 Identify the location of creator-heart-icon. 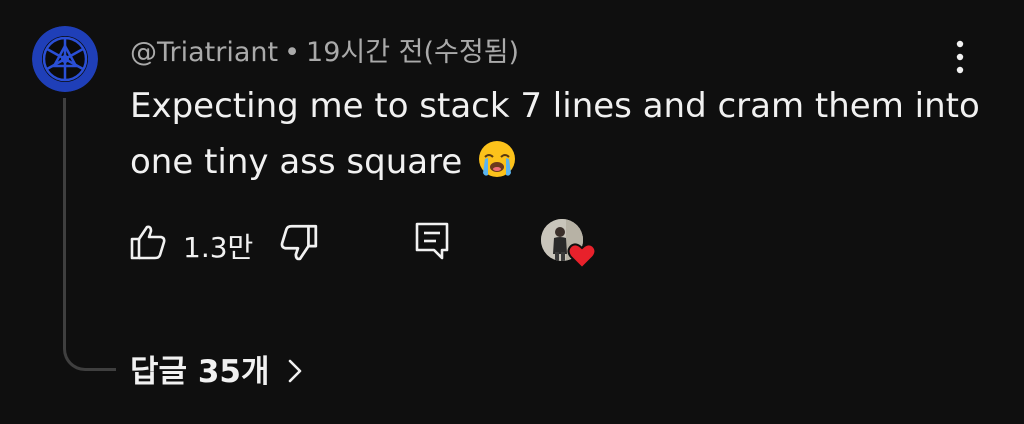
(569, 244).